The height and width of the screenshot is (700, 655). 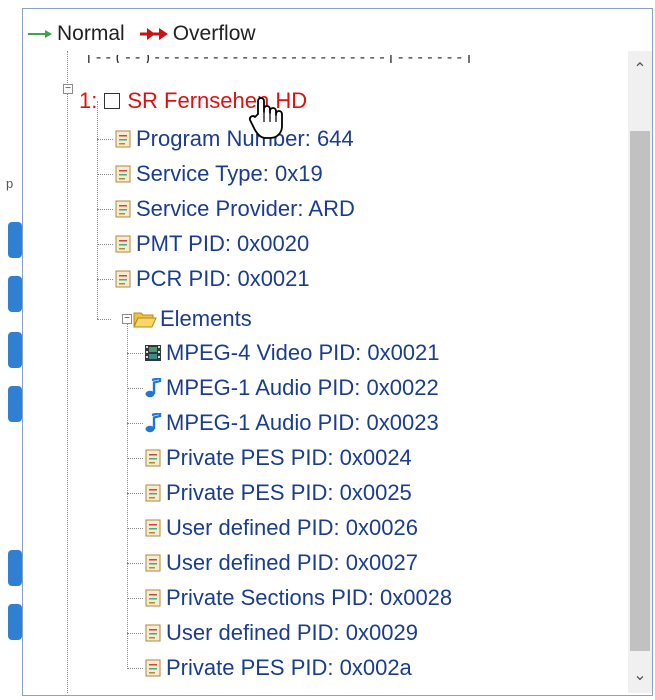 I want to click on video-icon, so click(x=153, y=353).